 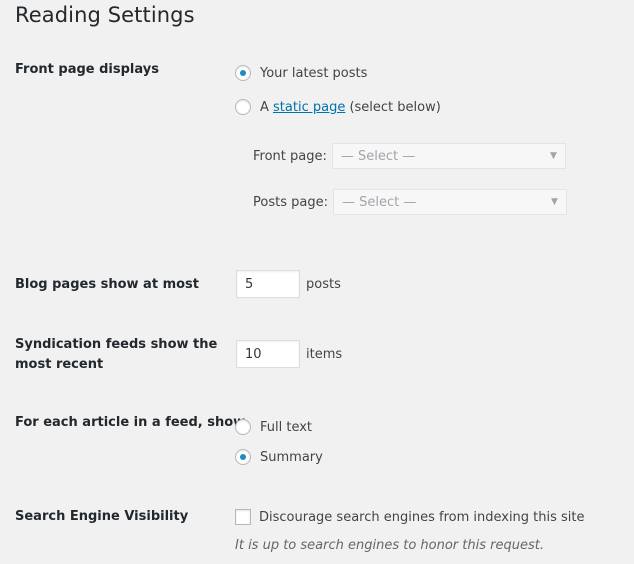 I want to click on radio-label: Summary, so click(x=291, y=457).